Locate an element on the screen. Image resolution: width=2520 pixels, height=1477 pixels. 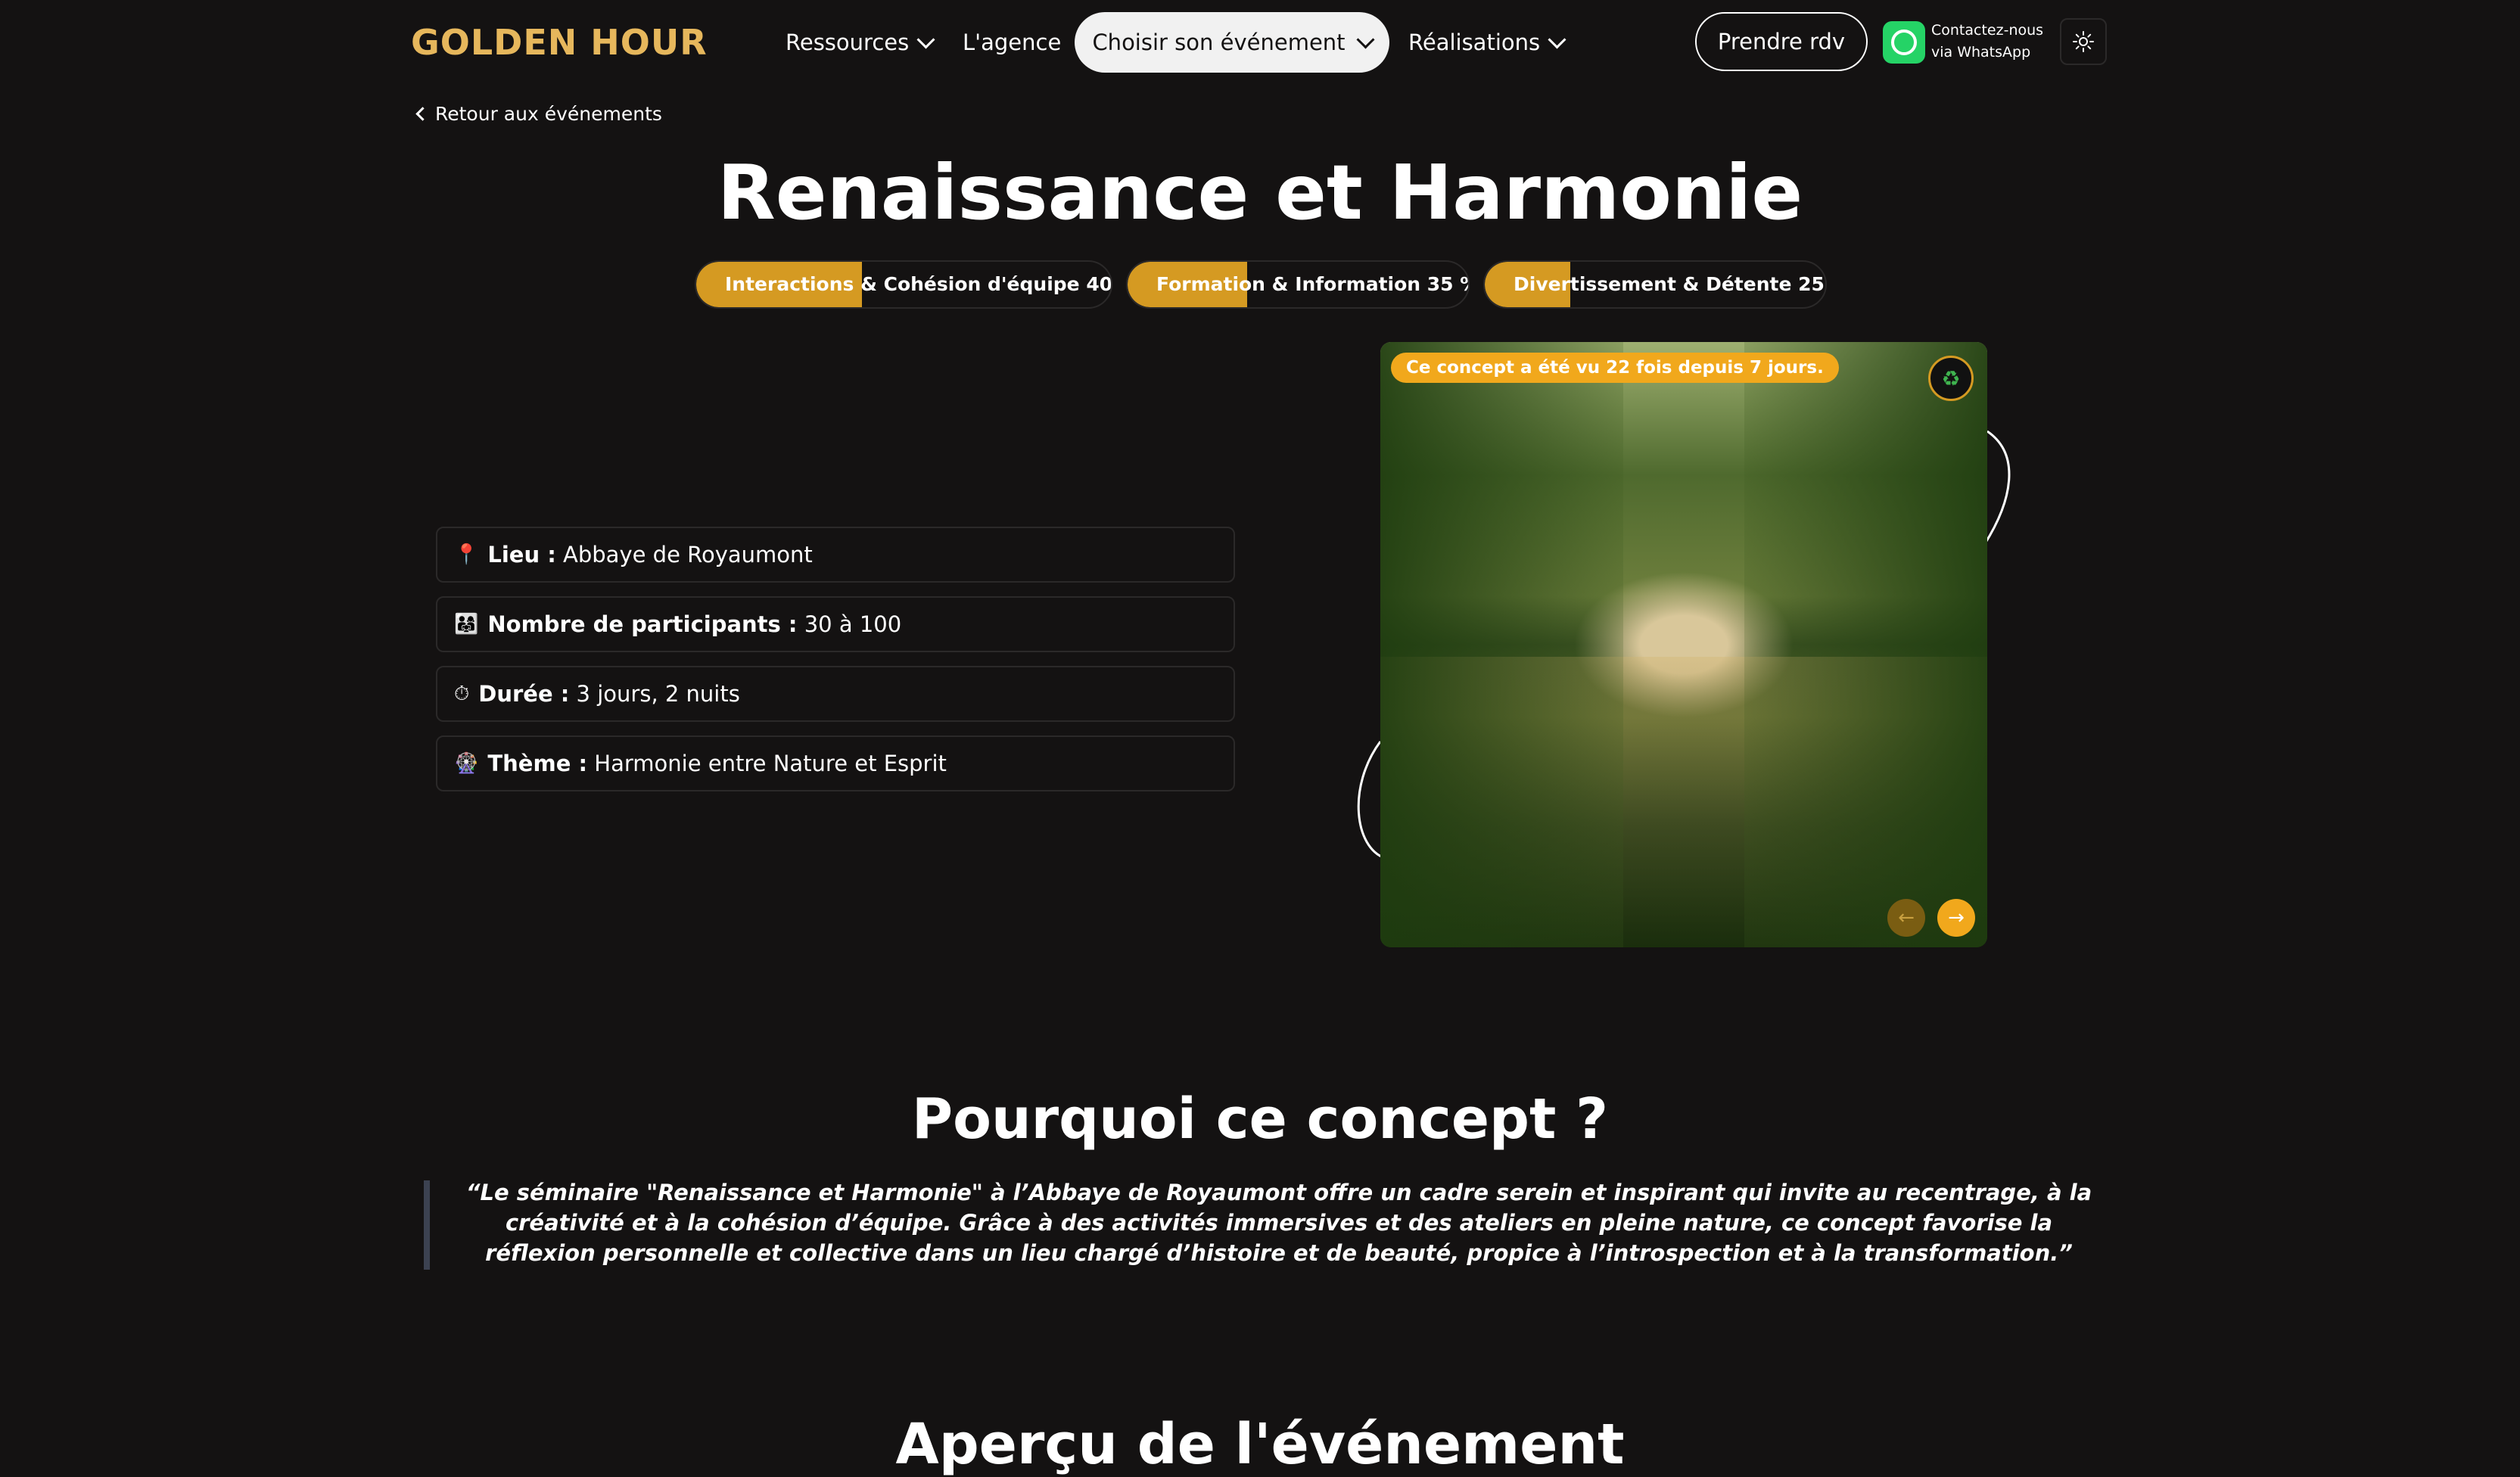
event-image is located at coordinates (1683, 644).